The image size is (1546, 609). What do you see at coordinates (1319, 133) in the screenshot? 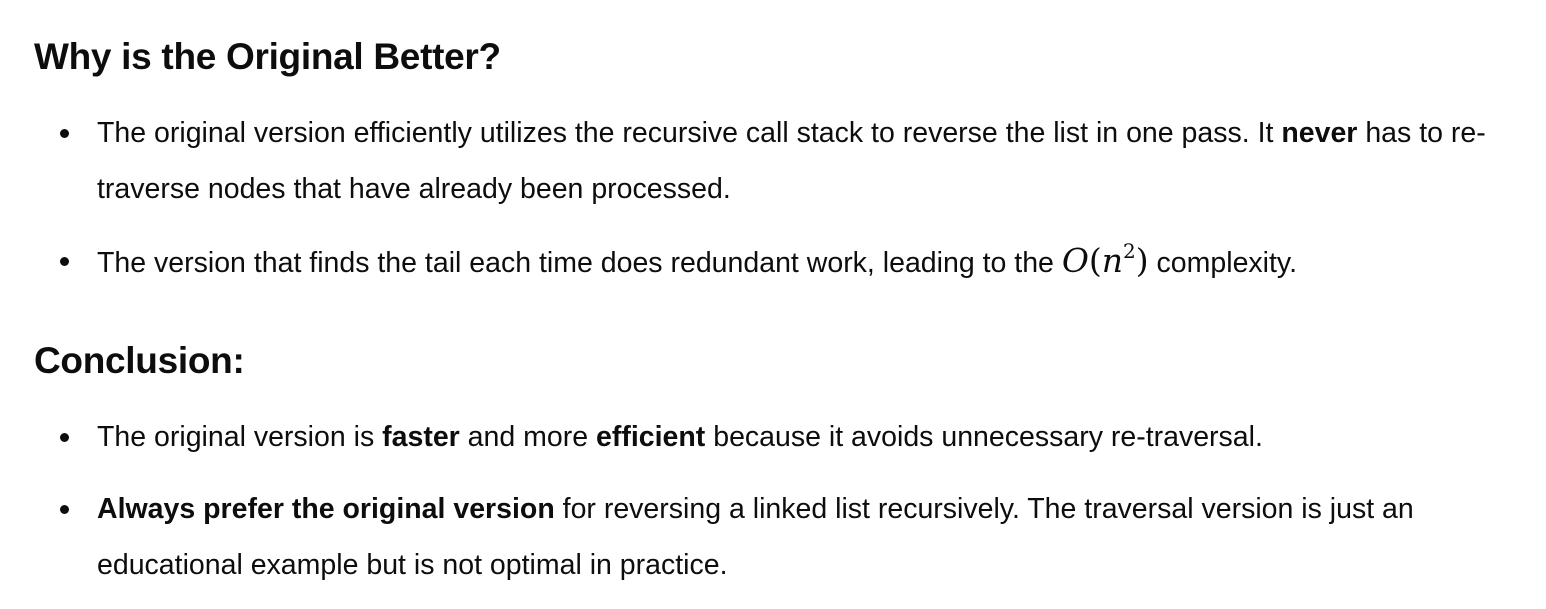
I see `bold-text: never` at bounding box center [1319, 133].